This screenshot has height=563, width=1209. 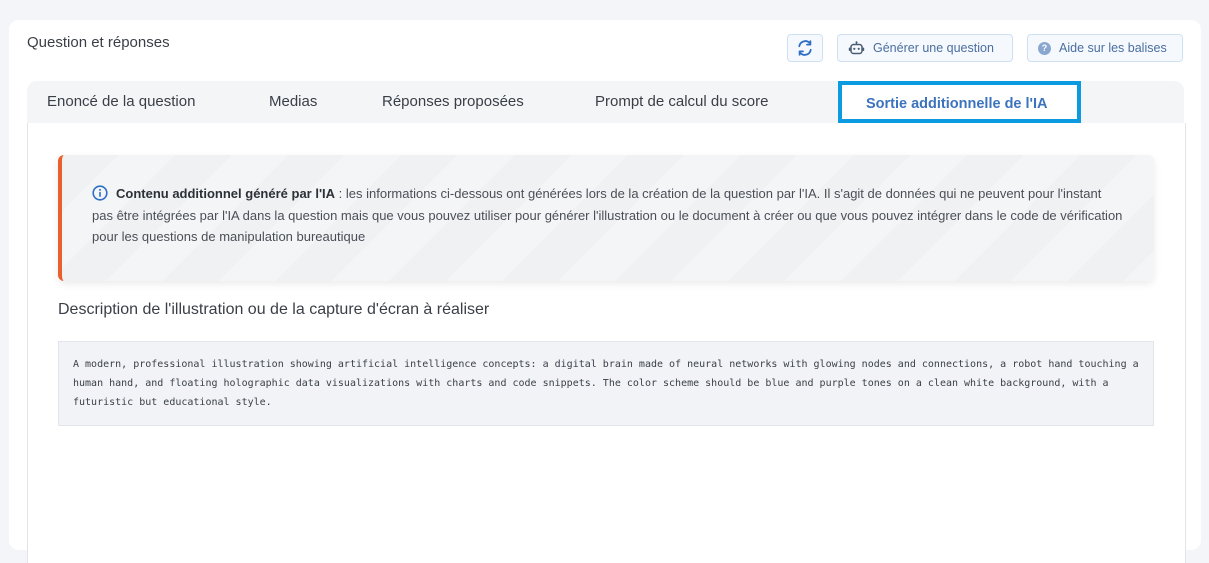 What do you see at coordinates (226, 193) in the screenshot?
I see `alert-title: Contenu additionnel généré par l'IA` at bounding box center [226, 193].